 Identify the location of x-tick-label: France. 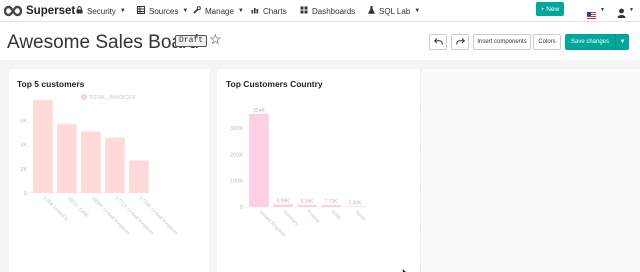
(313, 216).